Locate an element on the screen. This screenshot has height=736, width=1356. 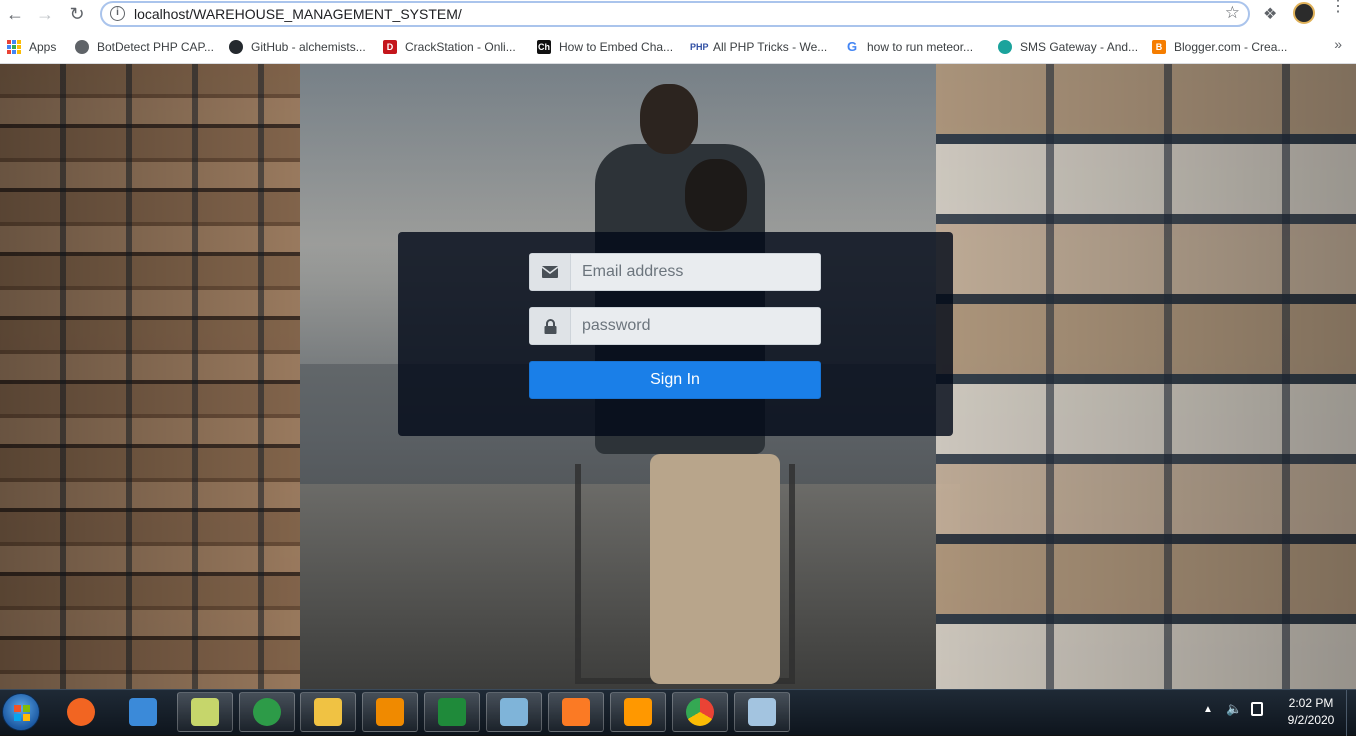
reload-icon: ↻ is located at coordinates (77, 14).